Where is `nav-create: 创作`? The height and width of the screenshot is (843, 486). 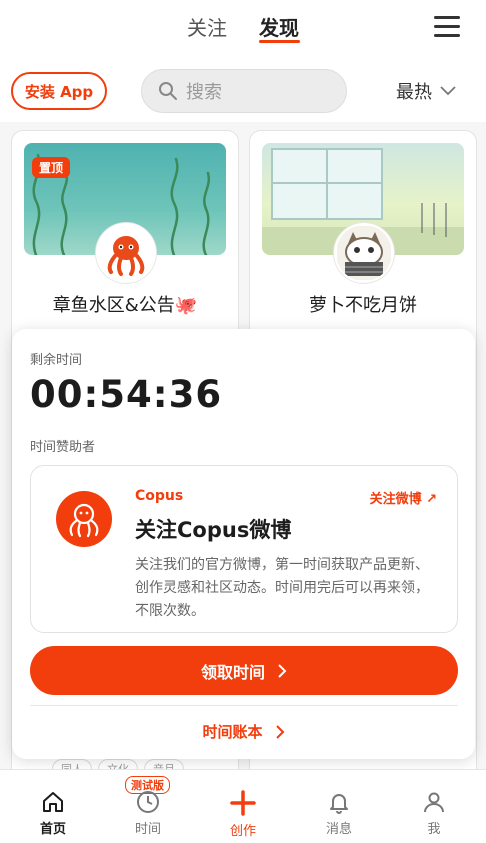
nav-create: 创作 is located at coordinates (243, 814).